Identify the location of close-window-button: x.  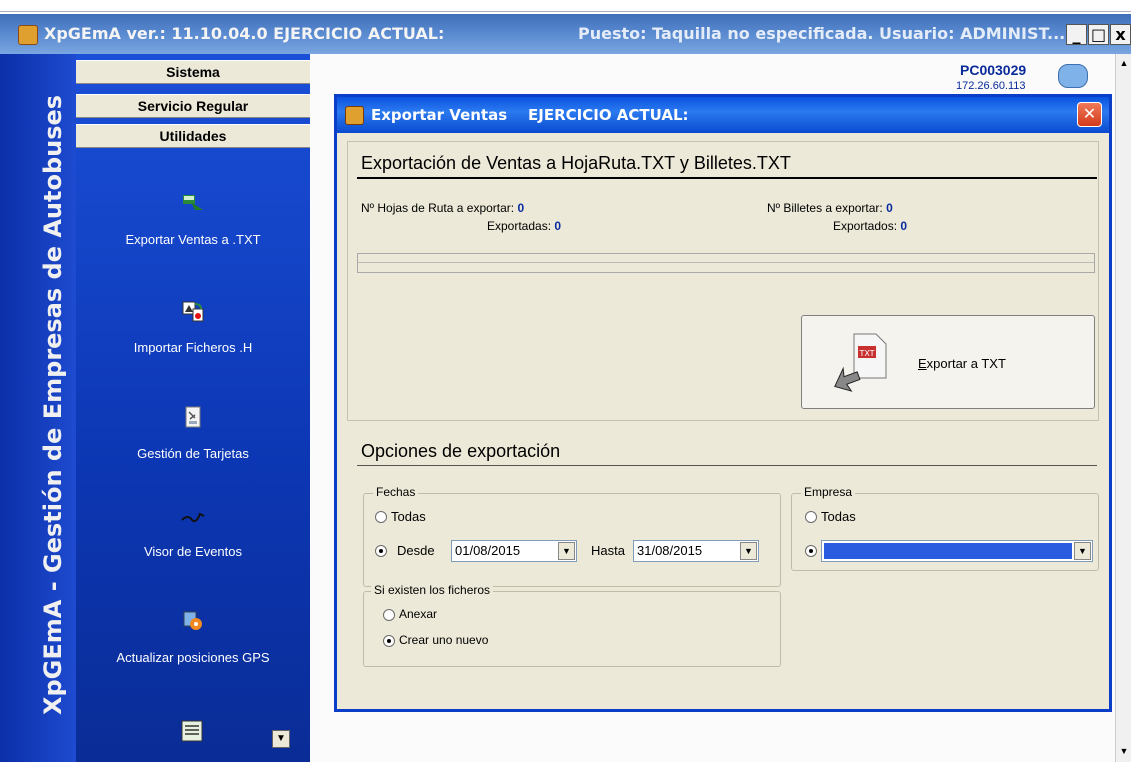
(1120, 34).